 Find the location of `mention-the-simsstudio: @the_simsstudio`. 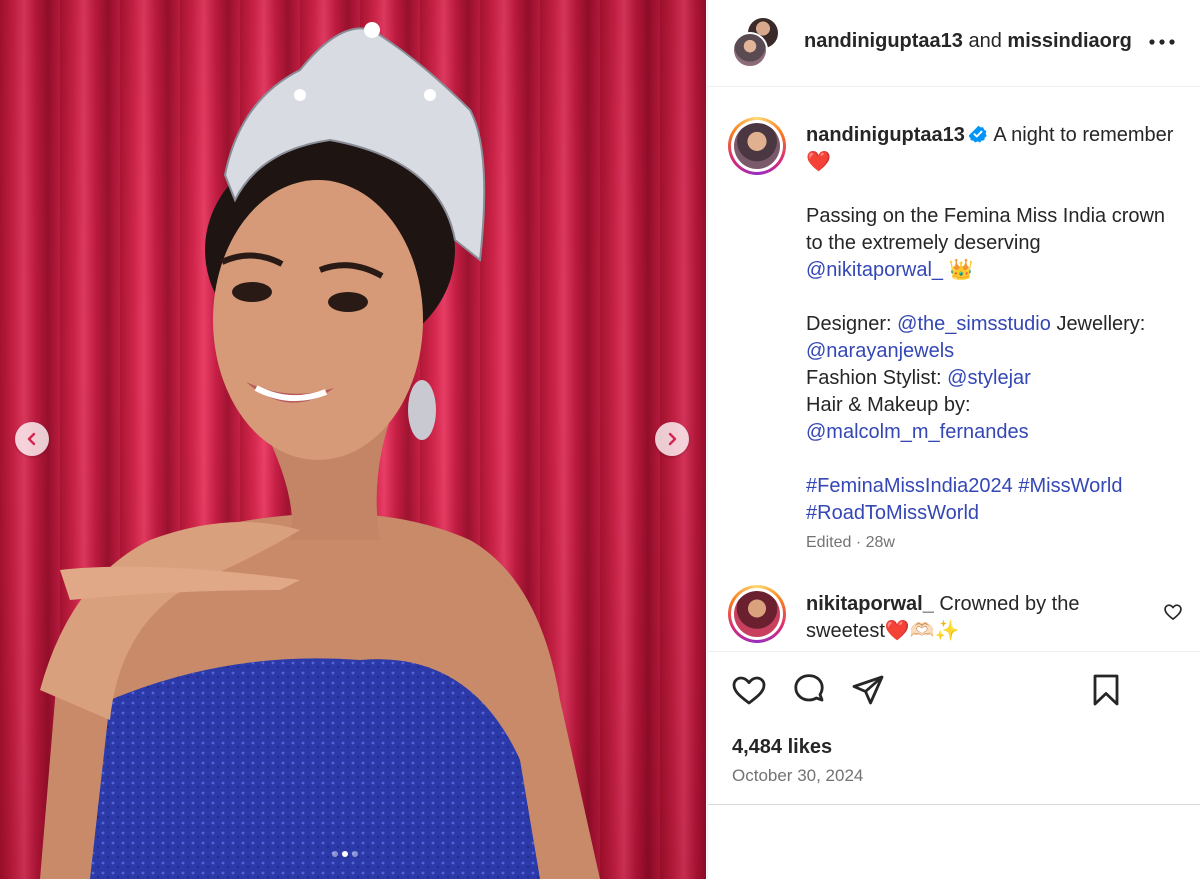

mention-the-simsstudio: @the_simsstudio is located at coordinates (974, 324).